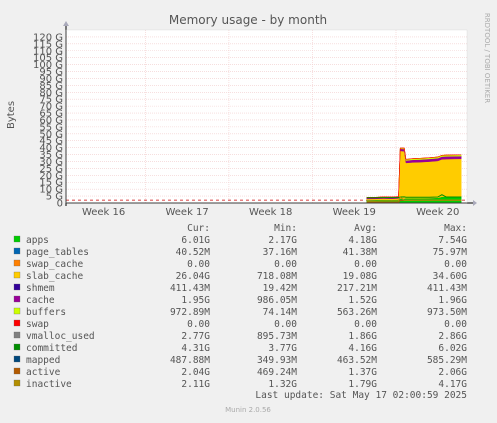  What do you see at coordinates (455, 264) in the screenshot?
I see `legend-value-swap_cache-max: 0.00` at bounding box center [455, 264].